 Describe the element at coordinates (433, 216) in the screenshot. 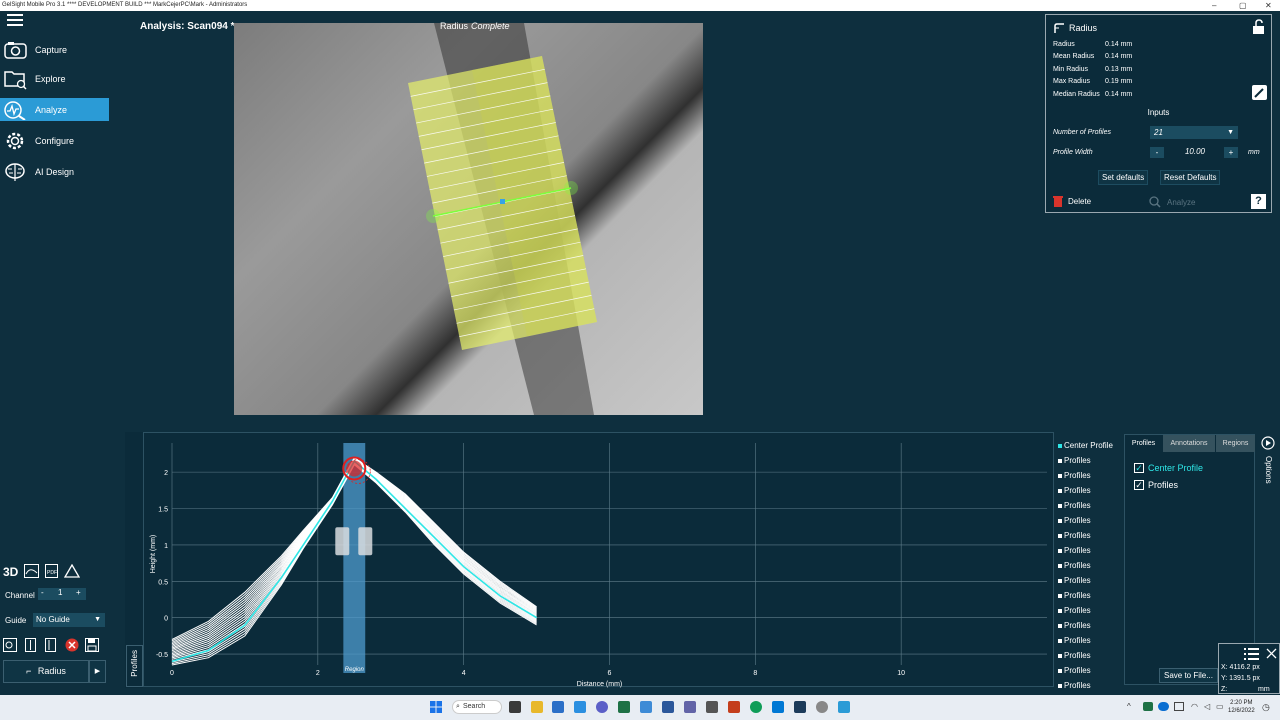

I see `profile-handle-left` at that location.